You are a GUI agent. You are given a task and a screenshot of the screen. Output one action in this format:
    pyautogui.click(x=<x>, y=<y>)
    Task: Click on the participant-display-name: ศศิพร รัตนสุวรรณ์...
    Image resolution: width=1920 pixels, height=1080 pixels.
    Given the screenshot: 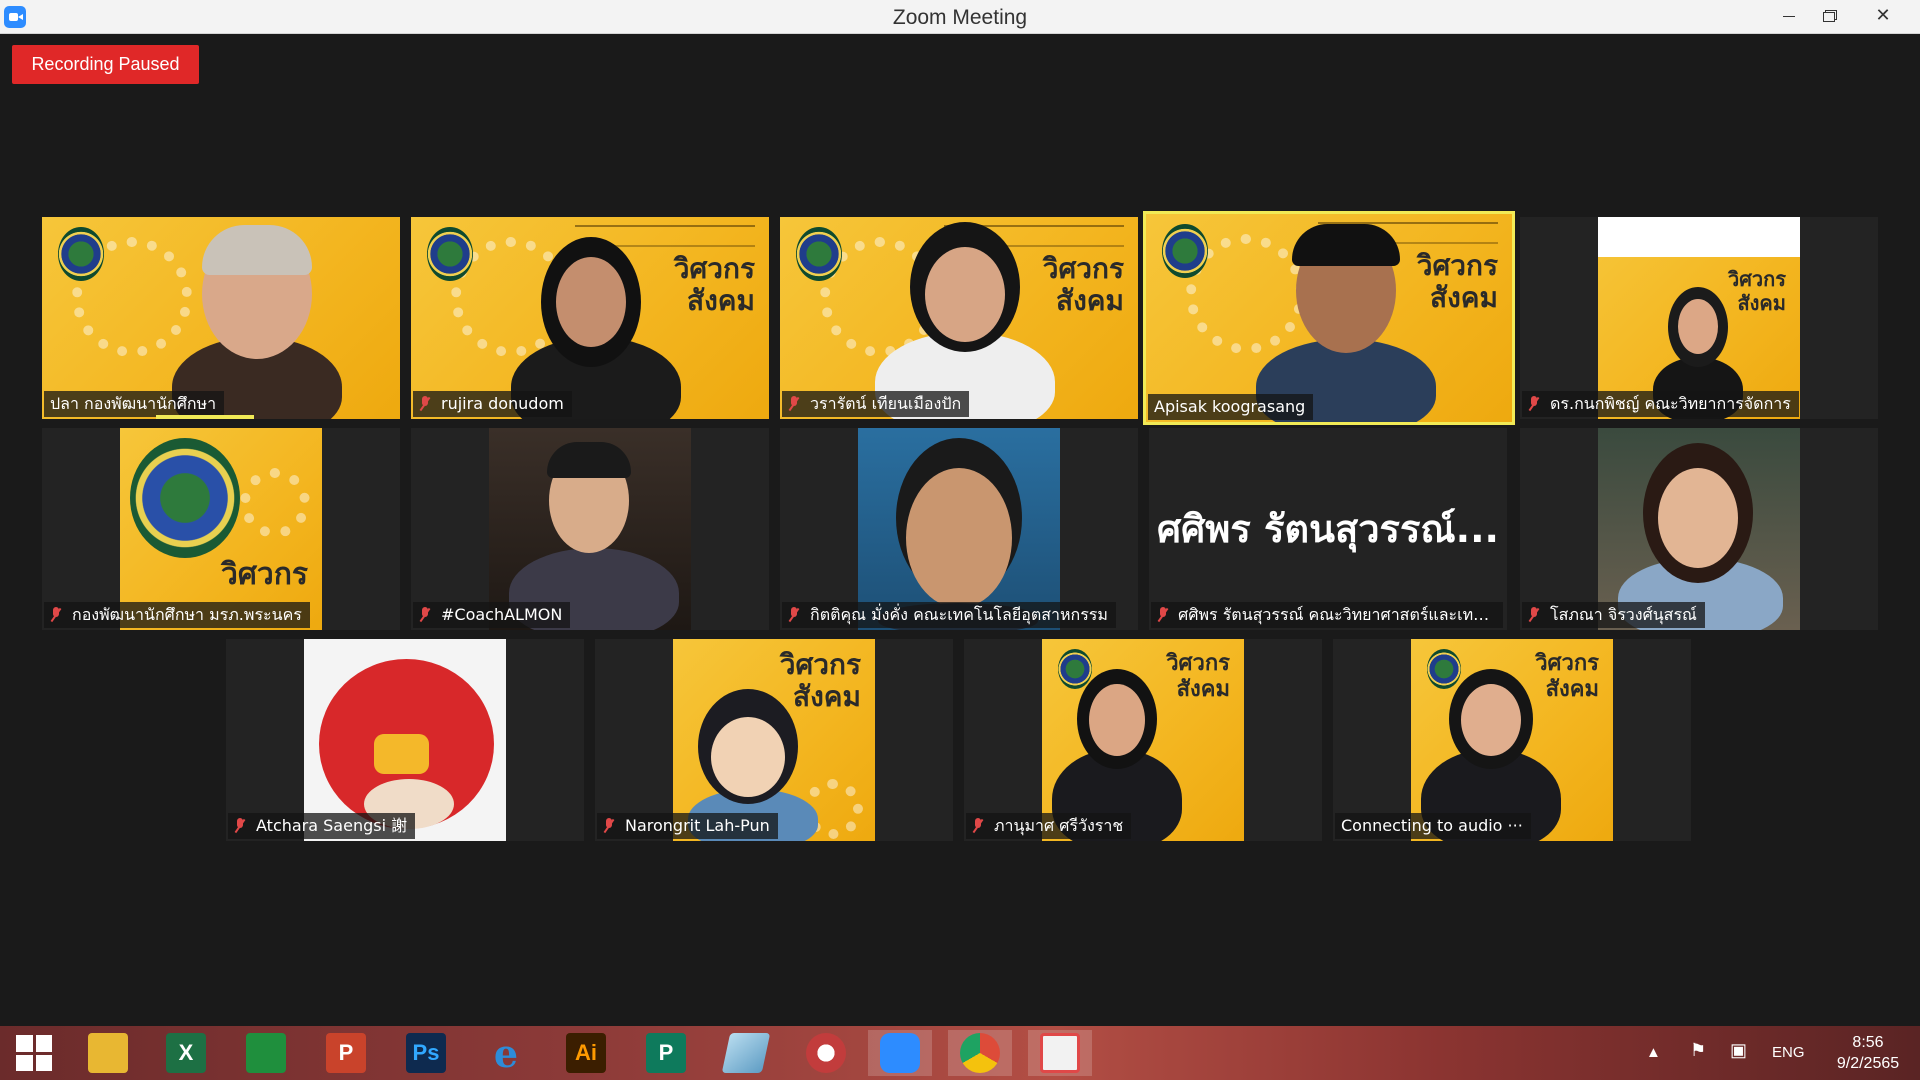 What is the action you would take?
    pyautogui.click(x=1328, y=529)
    